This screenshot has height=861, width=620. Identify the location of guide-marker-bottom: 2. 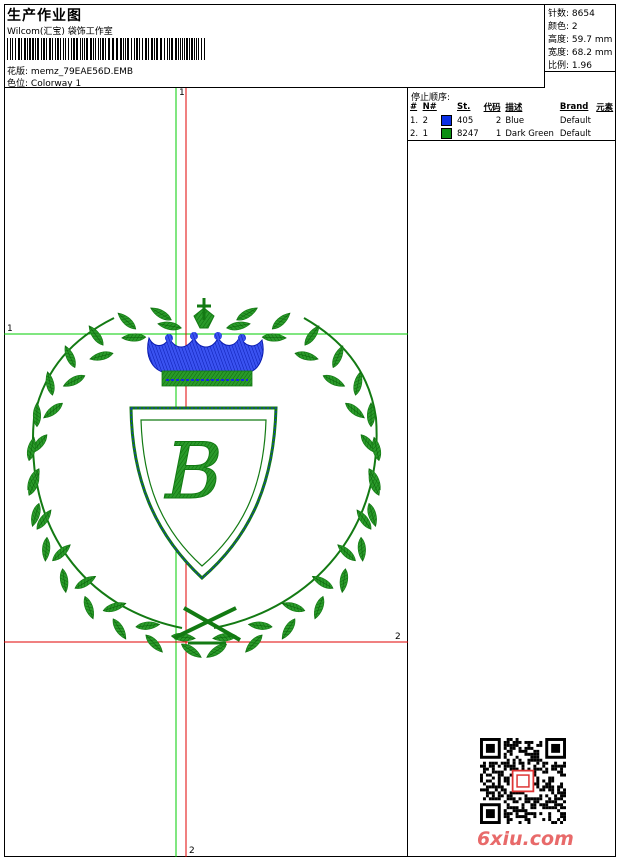
(192, 851).